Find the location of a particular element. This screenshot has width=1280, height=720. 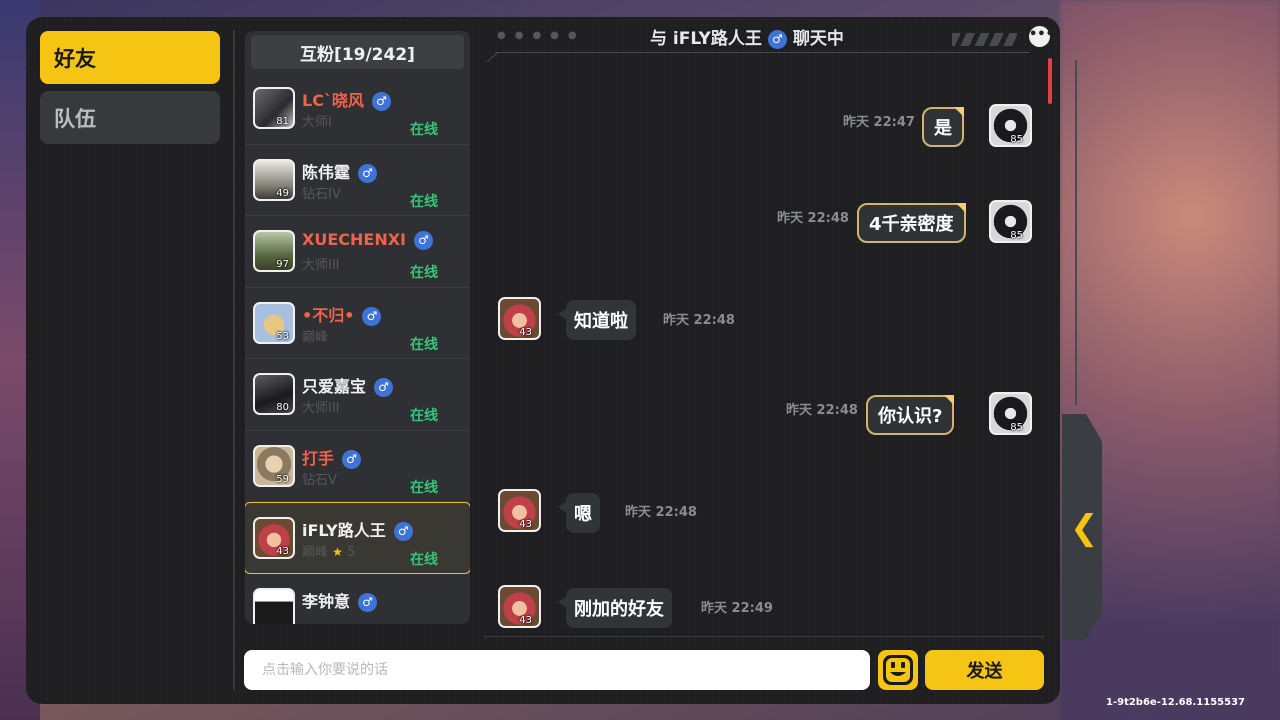

decorative-dots: ●●●●● is located at coordinates (541, 35).